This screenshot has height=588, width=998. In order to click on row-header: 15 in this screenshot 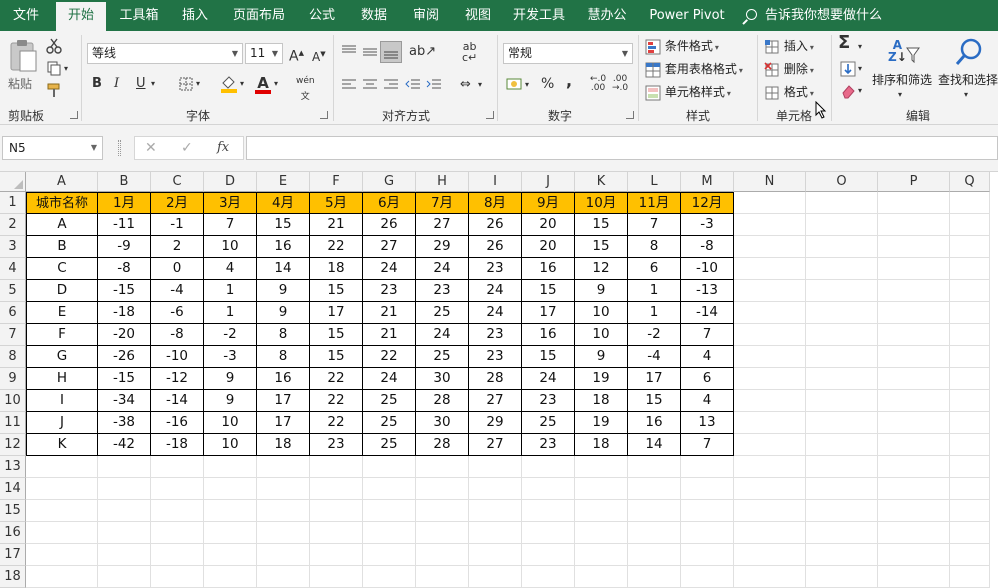, I will do `click(13, 511)`.